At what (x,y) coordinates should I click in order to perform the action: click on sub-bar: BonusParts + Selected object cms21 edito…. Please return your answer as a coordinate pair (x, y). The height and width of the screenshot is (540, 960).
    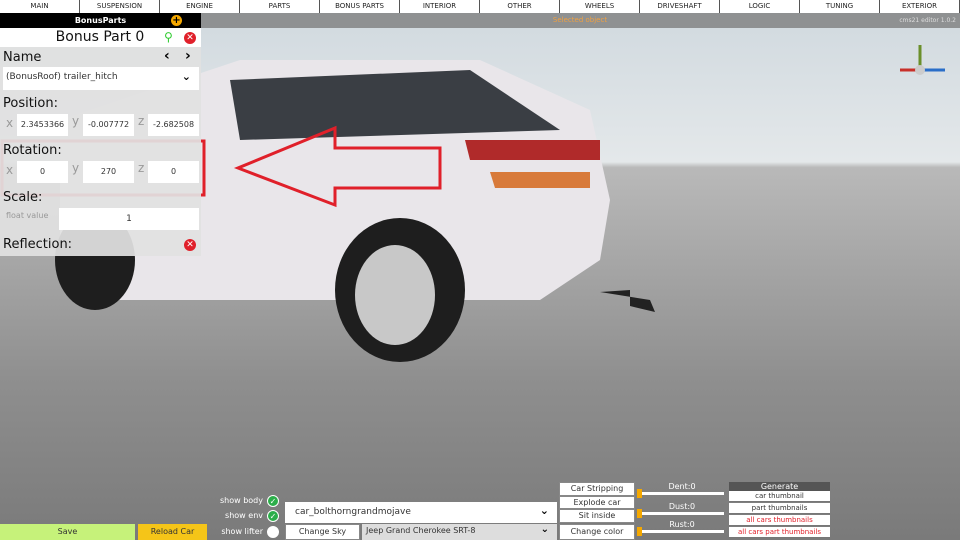
    Looking at the image, I should click on (480, 20).